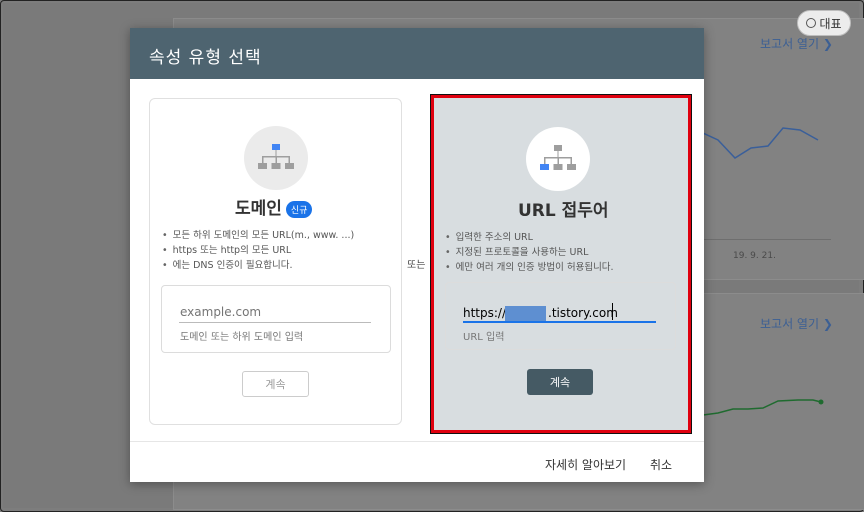 The height and width of the screenshot is (512, 864). Describe the element at coordinates (258, 235) in the screenshot. I see `list-item: 모든 하위 도메인의 모든 URL(m., www. ...)` at that location.